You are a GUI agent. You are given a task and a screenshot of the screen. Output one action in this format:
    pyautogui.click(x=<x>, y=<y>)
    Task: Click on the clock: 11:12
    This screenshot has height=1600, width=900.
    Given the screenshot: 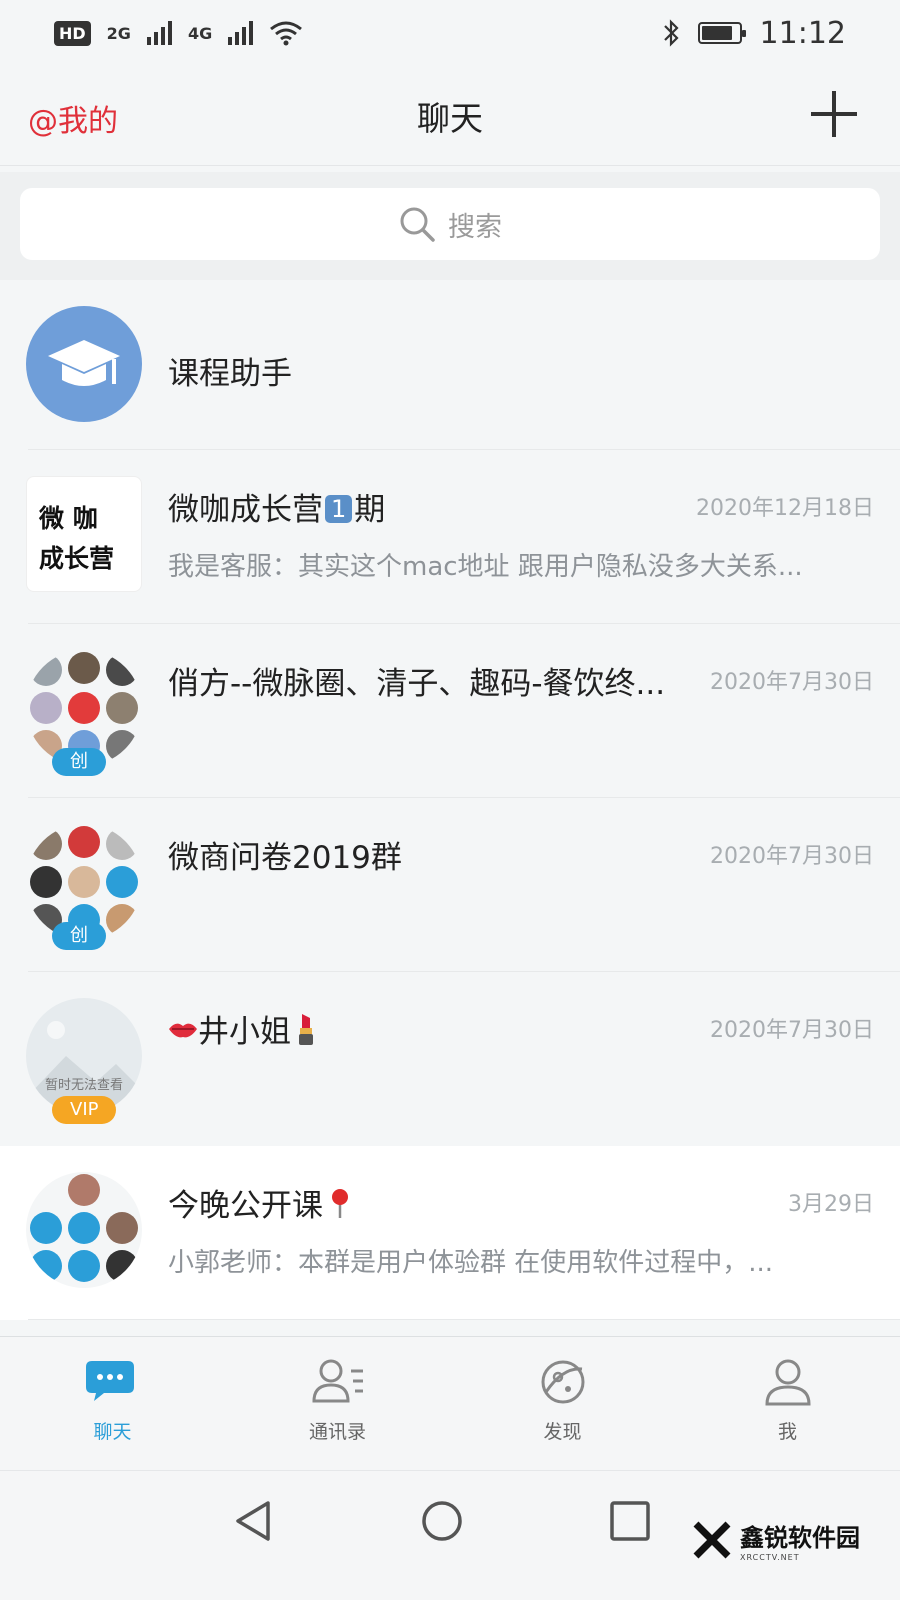 What is the action you would take?
    pyautogui.click(x=802, y=33)
    